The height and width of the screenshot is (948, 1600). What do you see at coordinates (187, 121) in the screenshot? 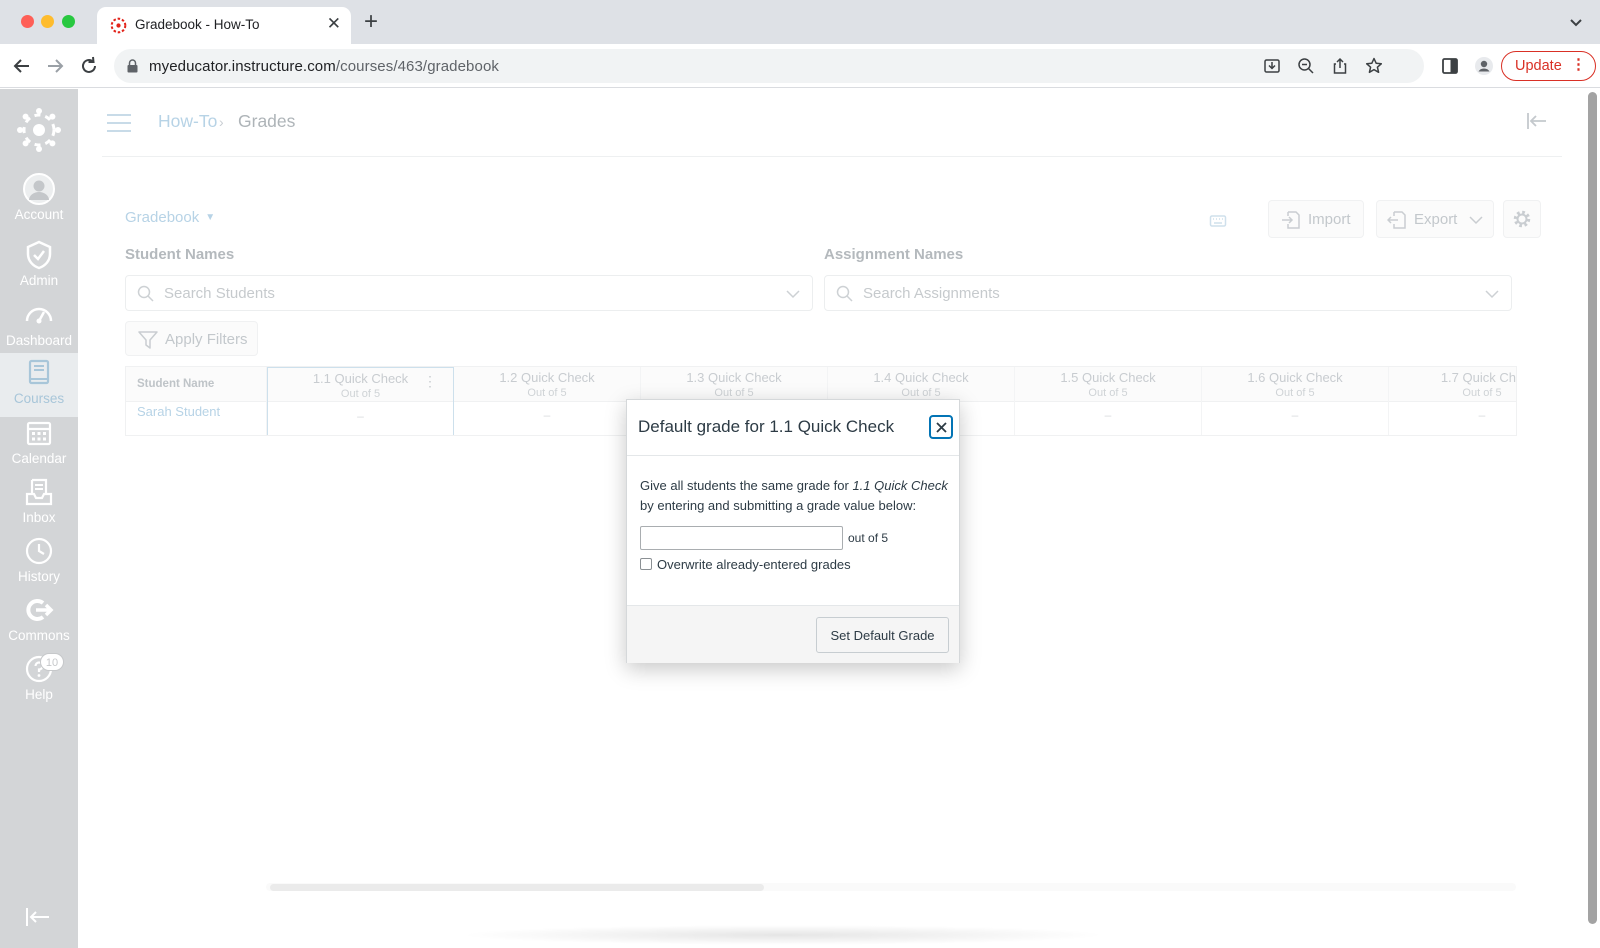
I see `breadcrumb-course-link: How-To` at bounding box center [187, 121].